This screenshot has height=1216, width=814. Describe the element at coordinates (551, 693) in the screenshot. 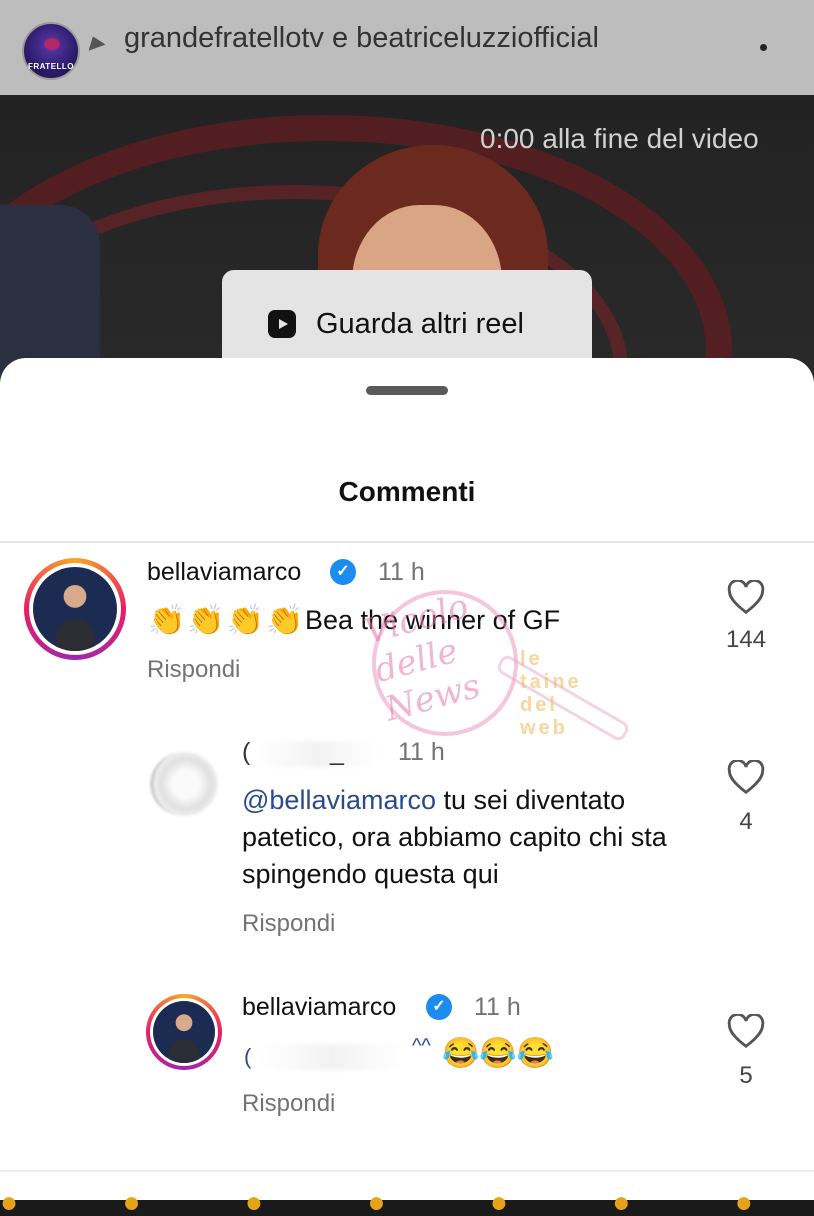

I see `watermark-subtext: le taine del web` at that location.